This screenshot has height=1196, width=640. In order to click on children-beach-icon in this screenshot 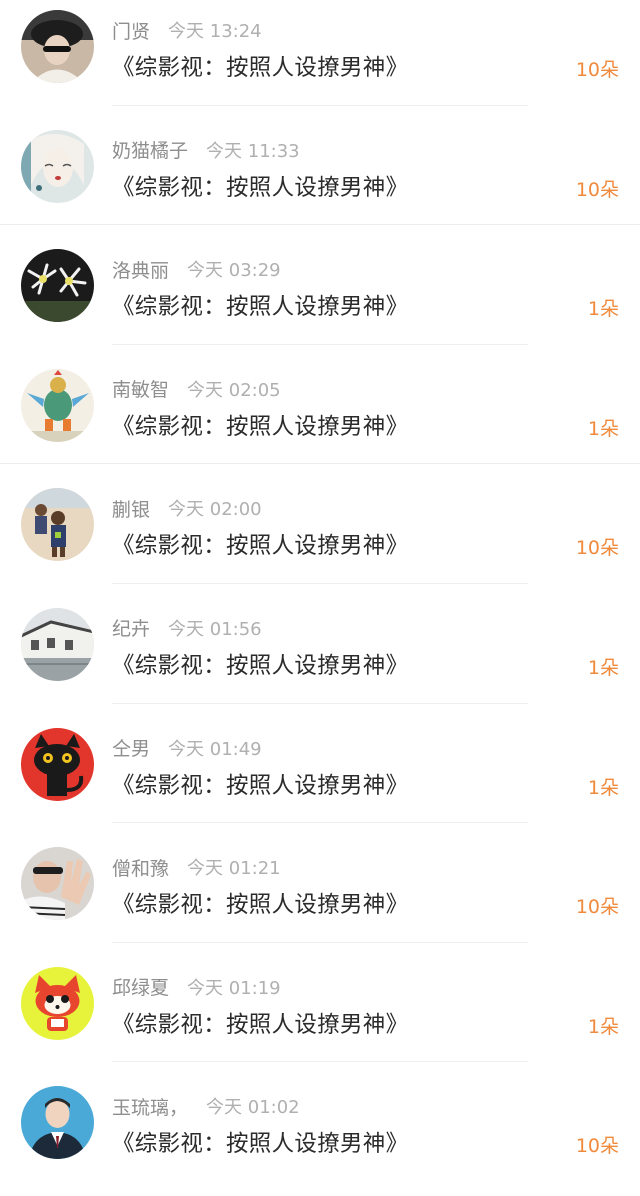, I will do `click(57, 525)`.